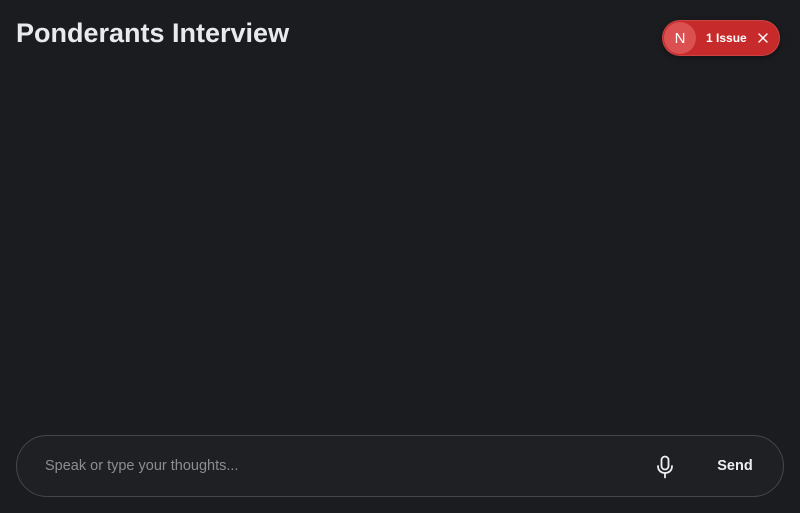 This screenshot has height=513, width=800. I want to click on page-title: Ponderants Interview, so click(153, 33).